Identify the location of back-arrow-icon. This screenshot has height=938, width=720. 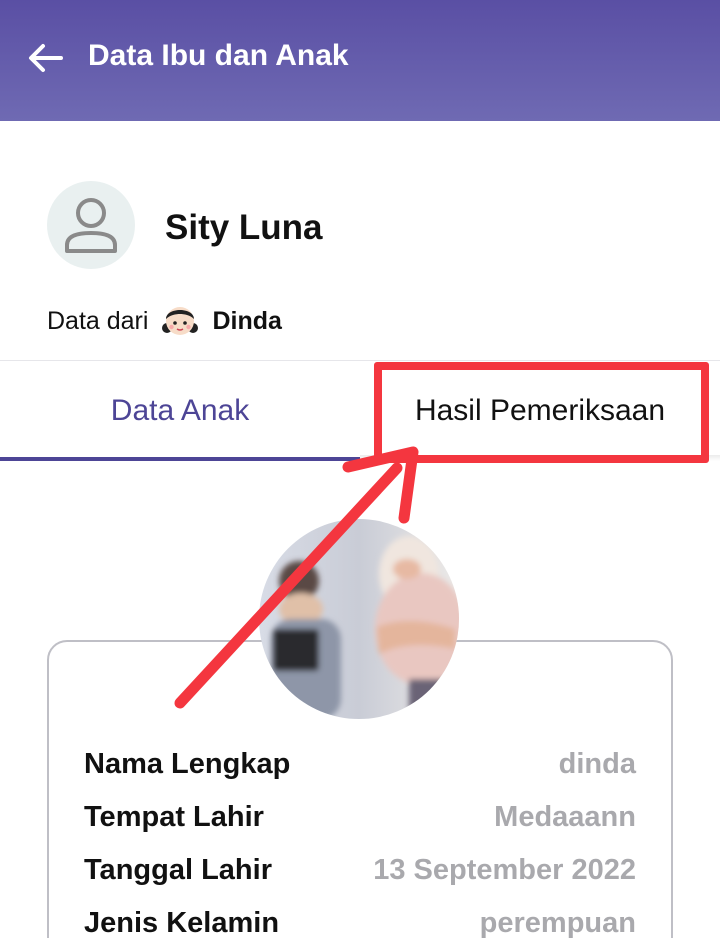
(45, 58).